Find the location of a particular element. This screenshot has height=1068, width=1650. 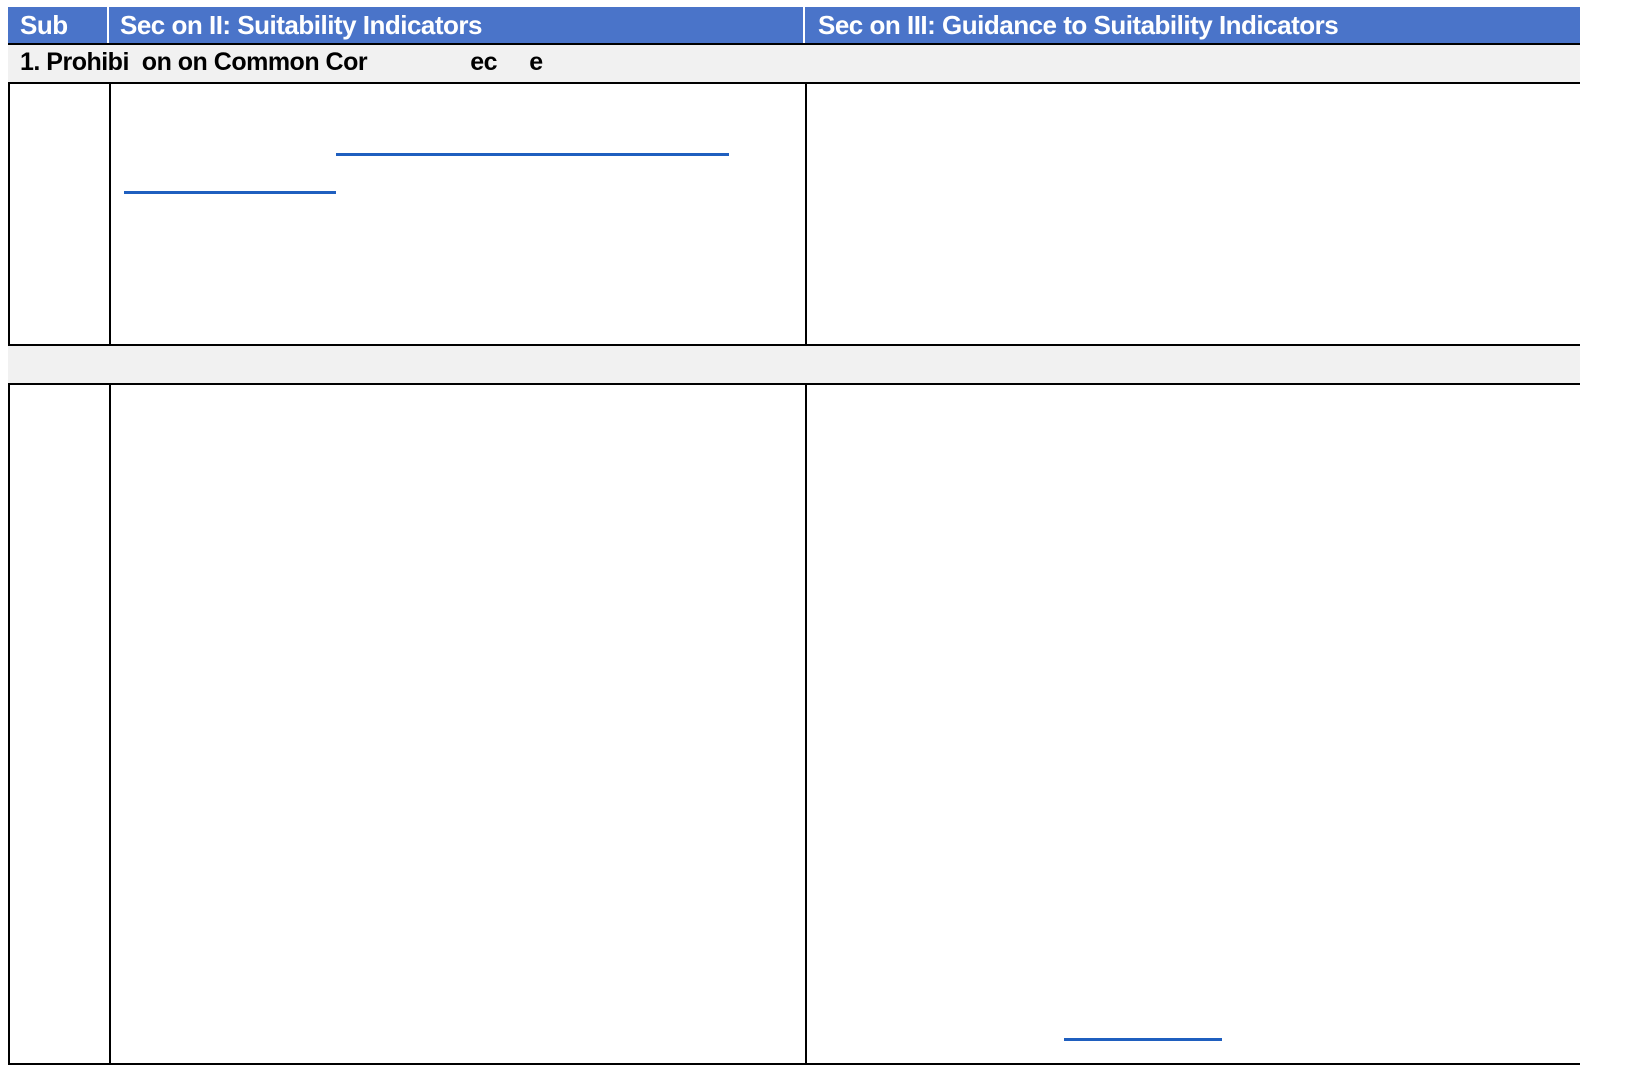

header-sub-column: Sub is located at coordinates (44, 25).